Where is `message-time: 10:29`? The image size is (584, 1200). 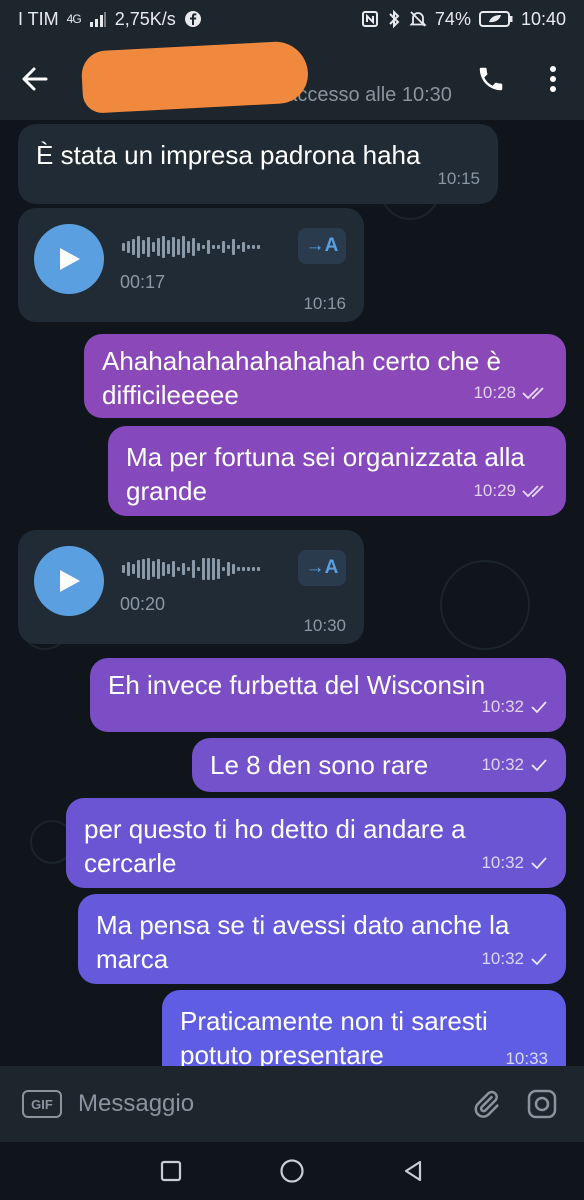
message-time: 10:29 is located at coordinates (494, 490).